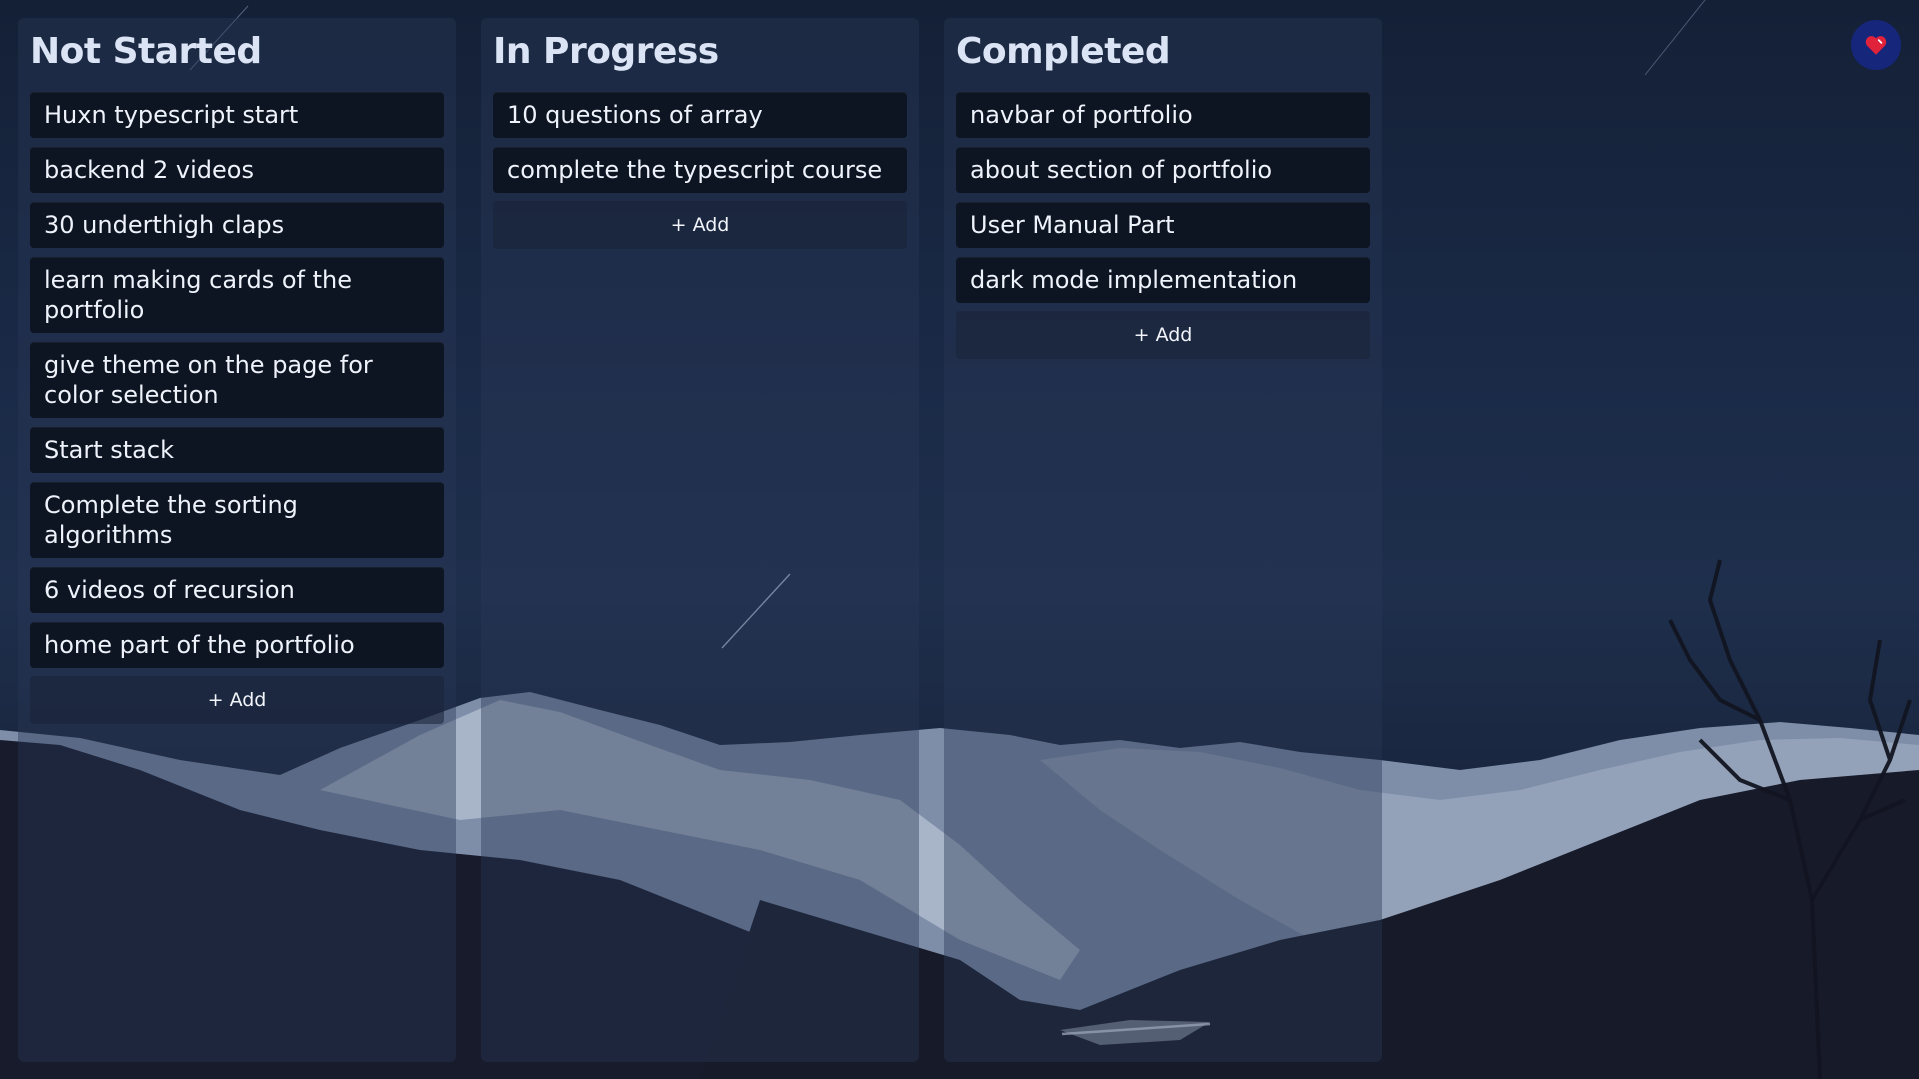 Image resolution: width=1919 pixels, height=1079 pixels. What do you see at coordinates (237, 519) in the screenshot?
I see `task-card: Complete the sorting algorithms` at bounding box center [237, 519].